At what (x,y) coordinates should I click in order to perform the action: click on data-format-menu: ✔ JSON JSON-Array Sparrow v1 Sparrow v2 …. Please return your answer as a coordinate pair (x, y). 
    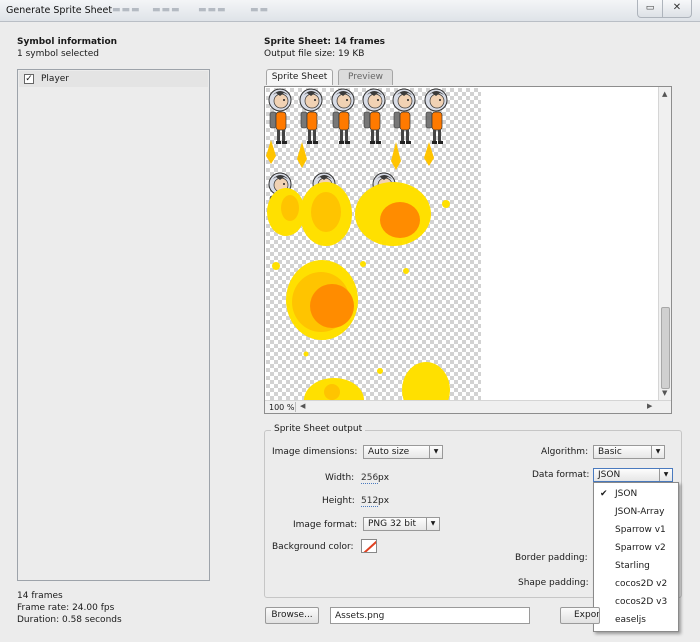
    Looking at the image, I should click on (636, 557).